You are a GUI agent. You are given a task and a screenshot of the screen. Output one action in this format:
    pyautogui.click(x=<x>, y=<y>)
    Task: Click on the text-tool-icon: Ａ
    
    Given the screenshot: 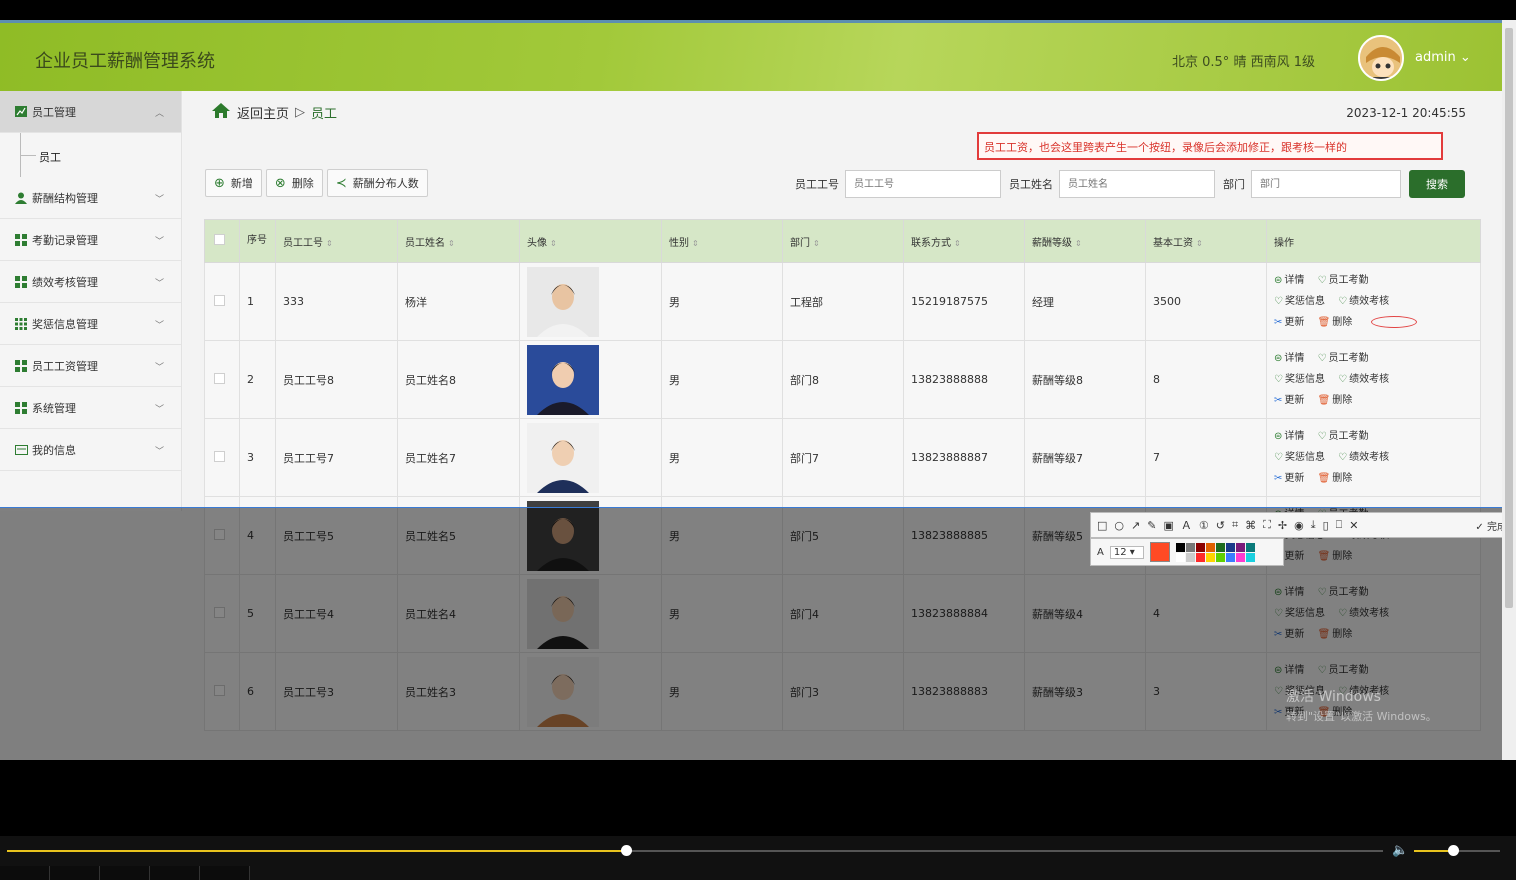 What is the action you would take?
    pyautogui.click(x=1186, y=525)
    